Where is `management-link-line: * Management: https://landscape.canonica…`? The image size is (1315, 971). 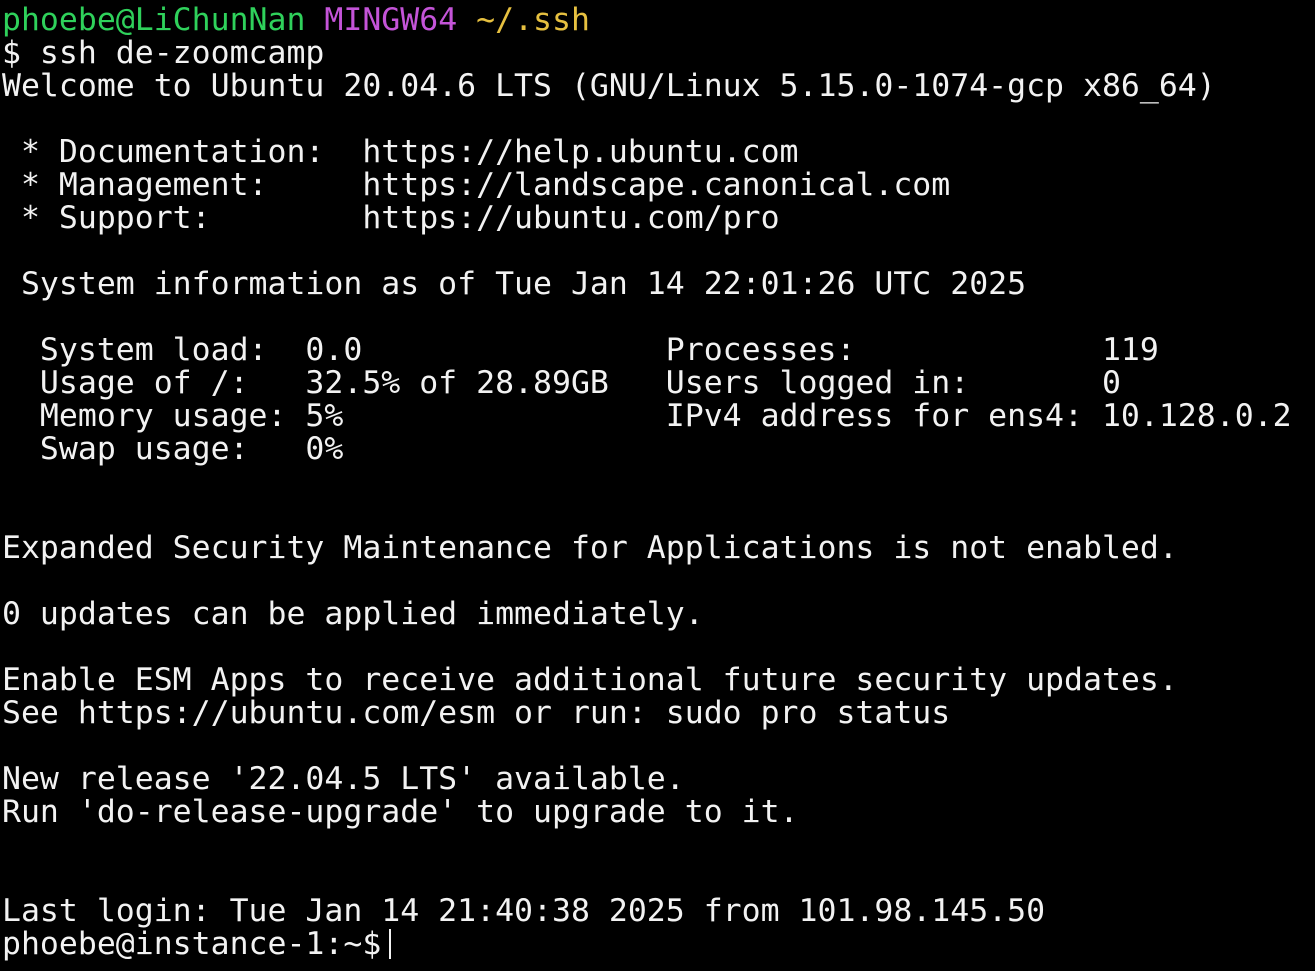
management-link-line: * Management: https://landscape.canonica… is located at coordinates (476, 185).